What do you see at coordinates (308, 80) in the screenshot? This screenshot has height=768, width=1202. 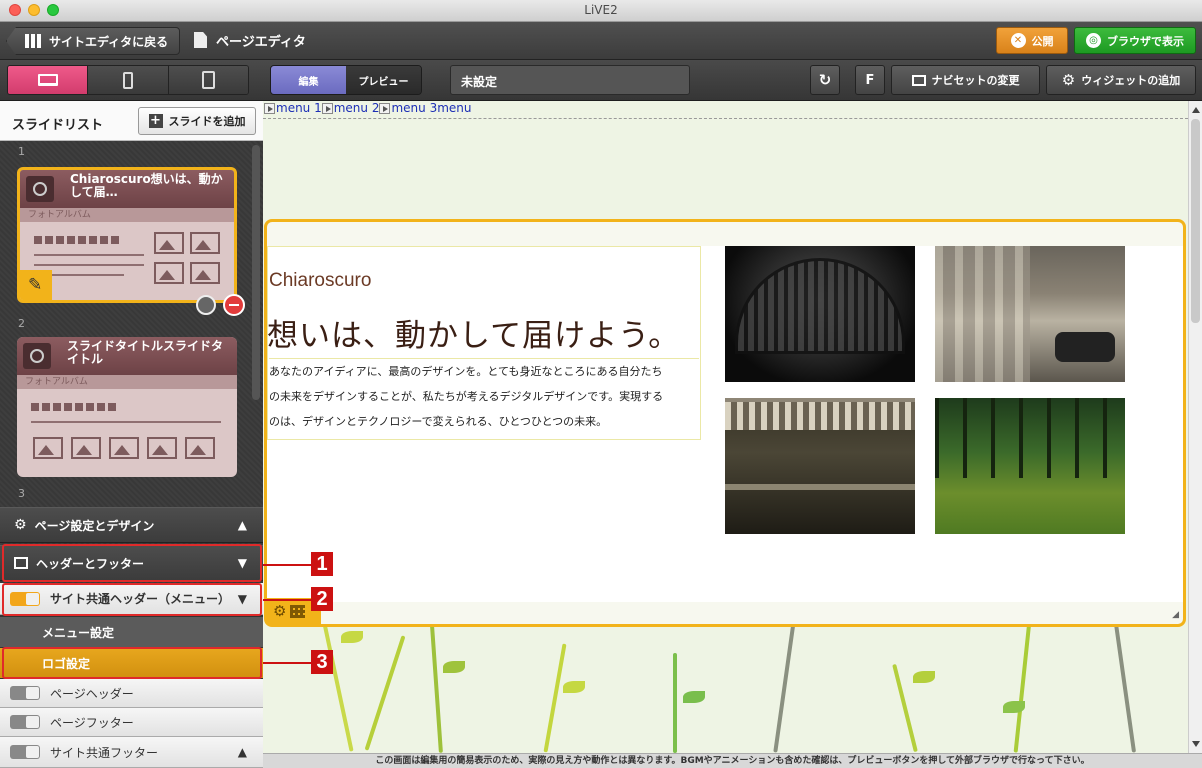 I see `mode-edit-button: 編集` at bounding box center [308, 80].